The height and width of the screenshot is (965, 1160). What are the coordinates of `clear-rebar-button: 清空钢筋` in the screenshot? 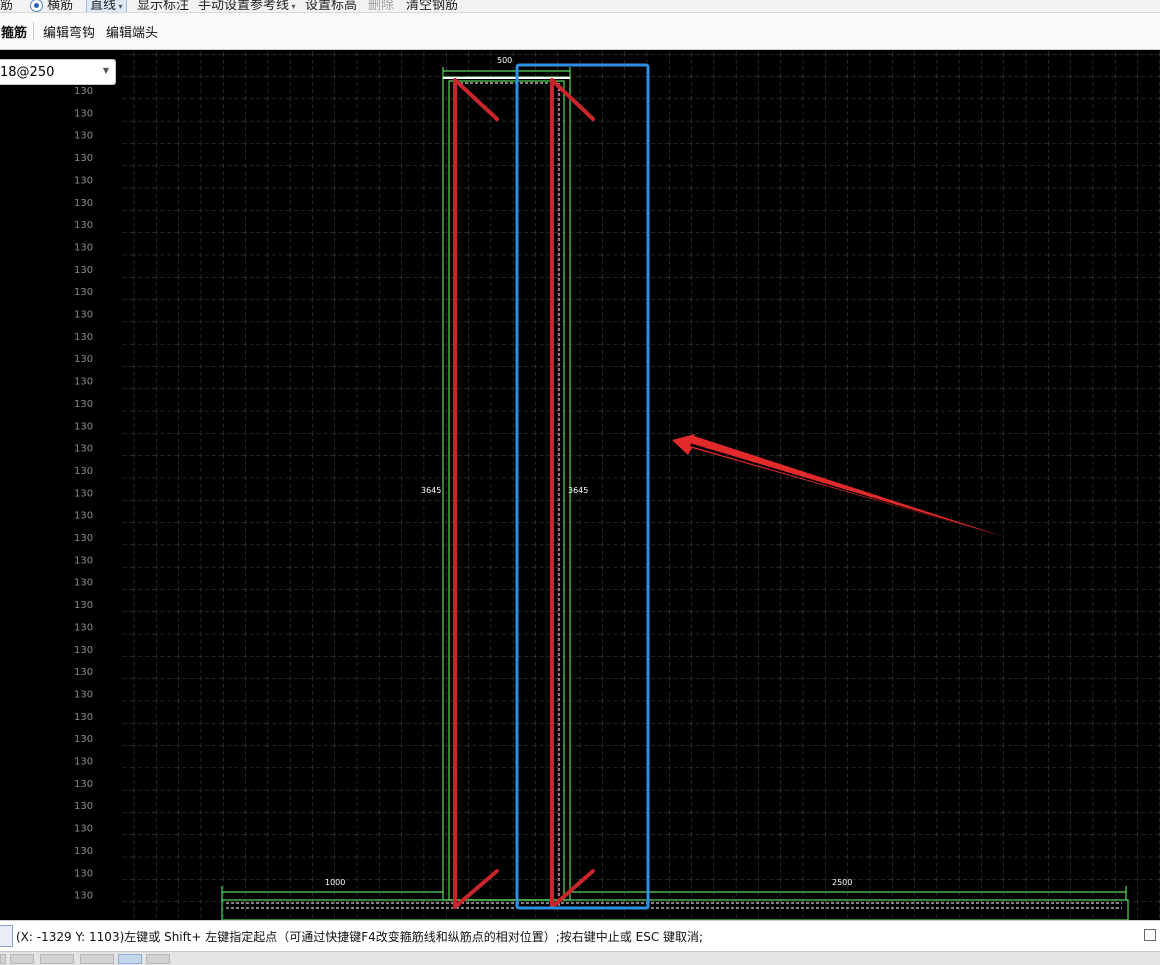 It's located at (432, 6).